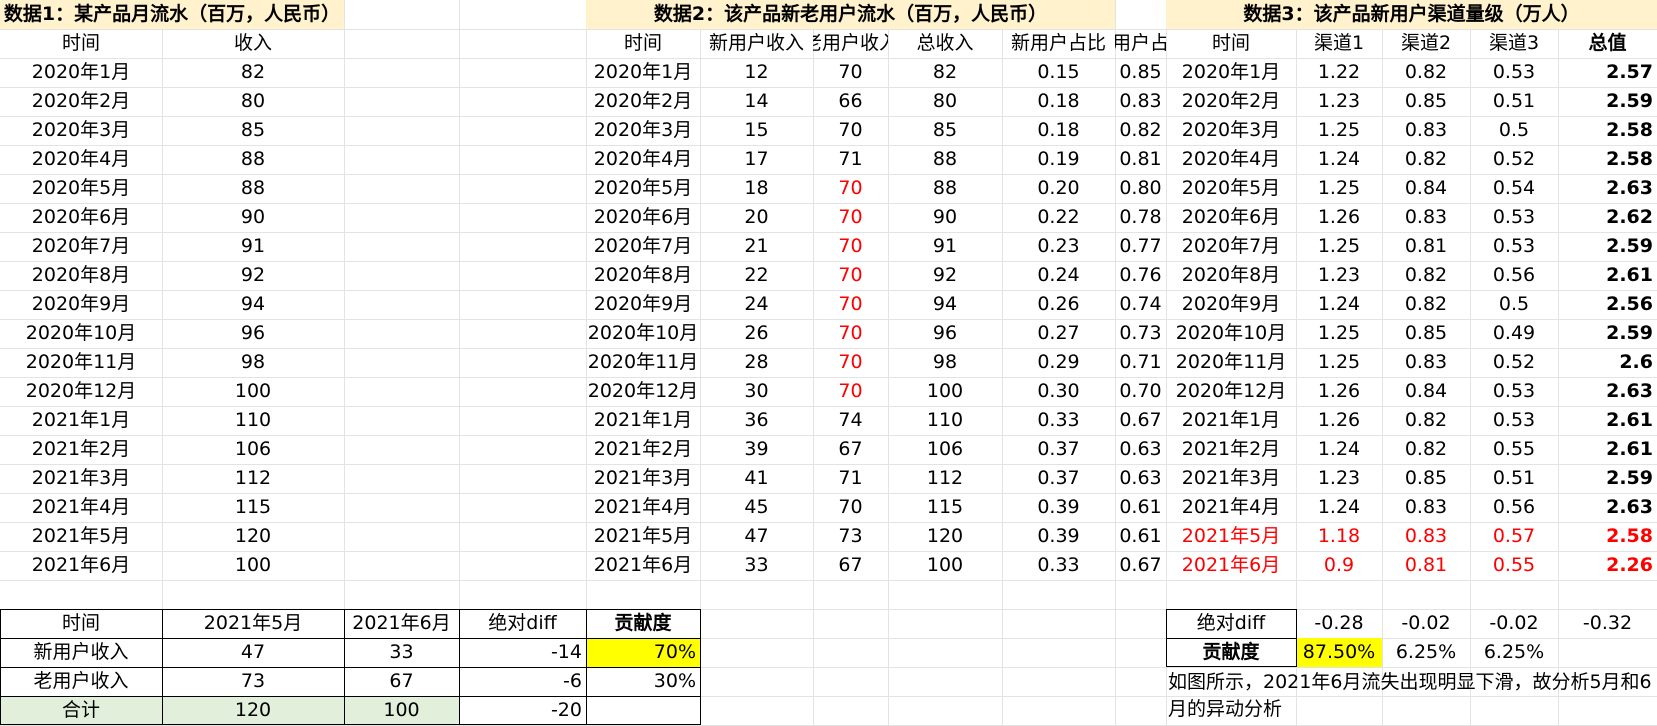  I want to click on summary1-header: 2021年6月, so click(401, 623).